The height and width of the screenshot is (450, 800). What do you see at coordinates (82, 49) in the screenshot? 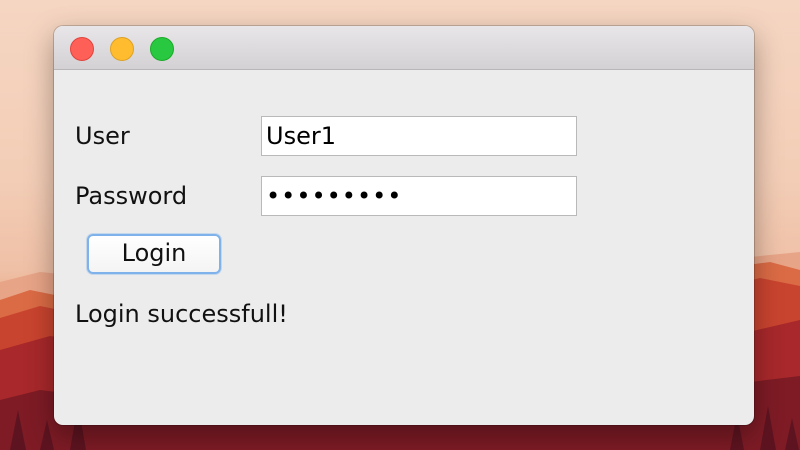
I see `close-window-button` at bounding box center [82, 49].